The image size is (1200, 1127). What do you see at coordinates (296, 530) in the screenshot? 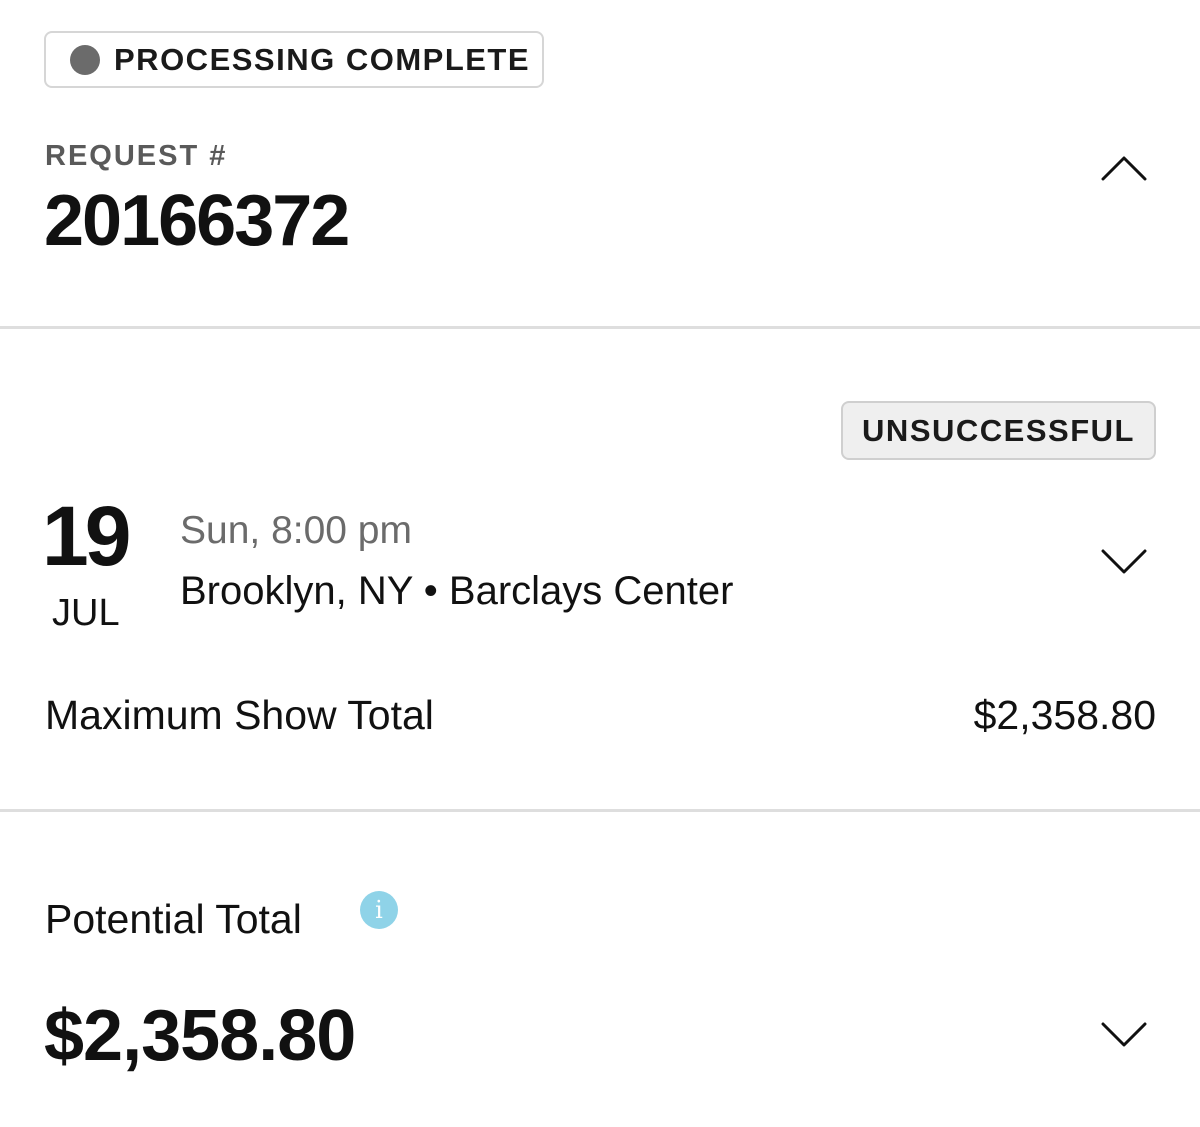
I see `event-time: Sun, 8:00 pm` at bounding box center [296, 530].